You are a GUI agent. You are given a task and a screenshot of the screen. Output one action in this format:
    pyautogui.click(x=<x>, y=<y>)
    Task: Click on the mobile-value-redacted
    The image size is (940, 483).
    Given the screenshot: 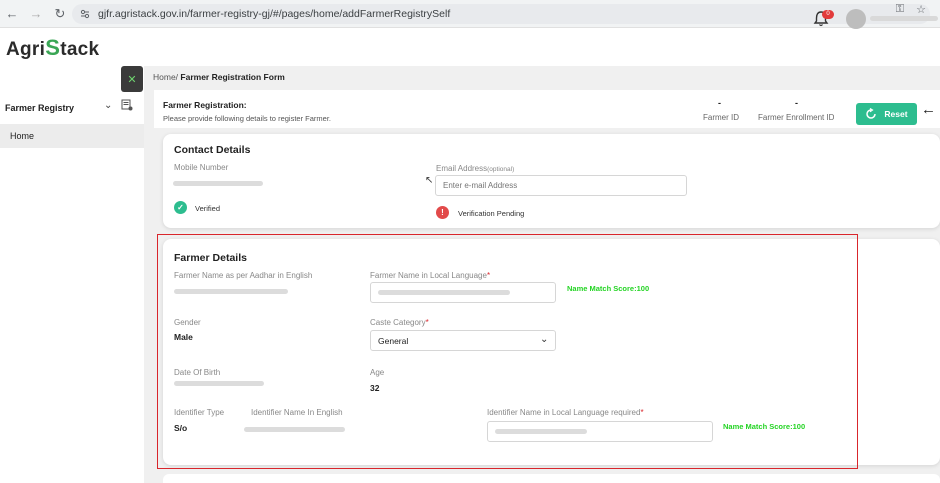 What is the action you would take?
    pyautogui.click(x=218, y=183)
    